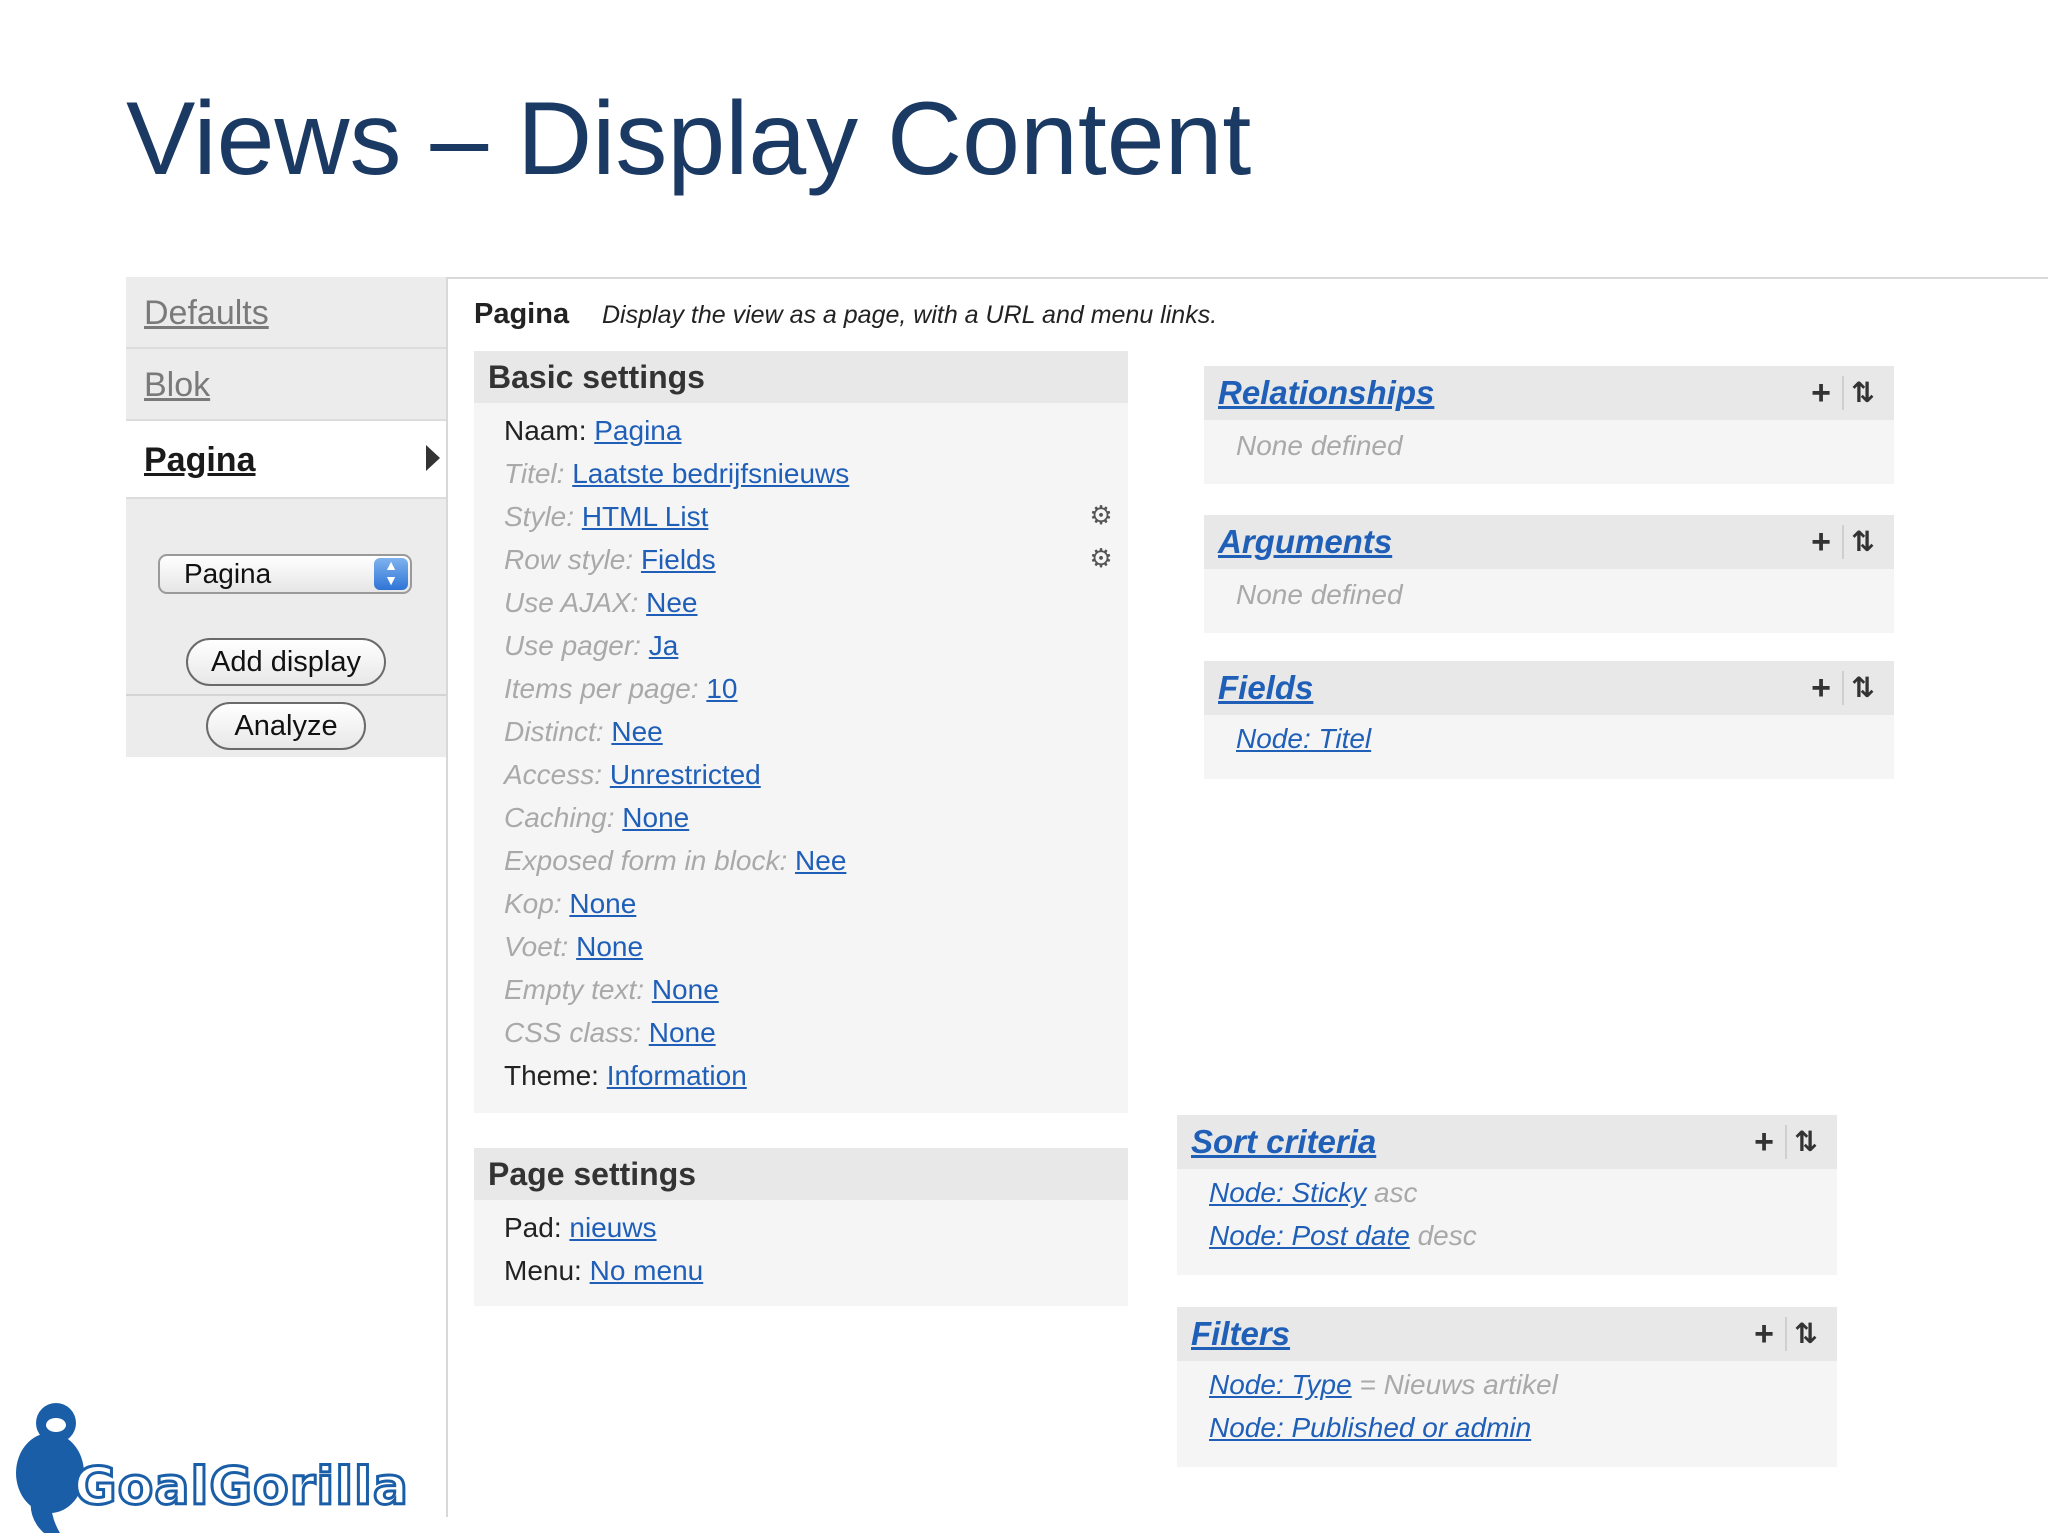 Image resolution: width=2048 pixels, height=1540 pixels. I want to click on setting-link: Information, so click(677, 1075).